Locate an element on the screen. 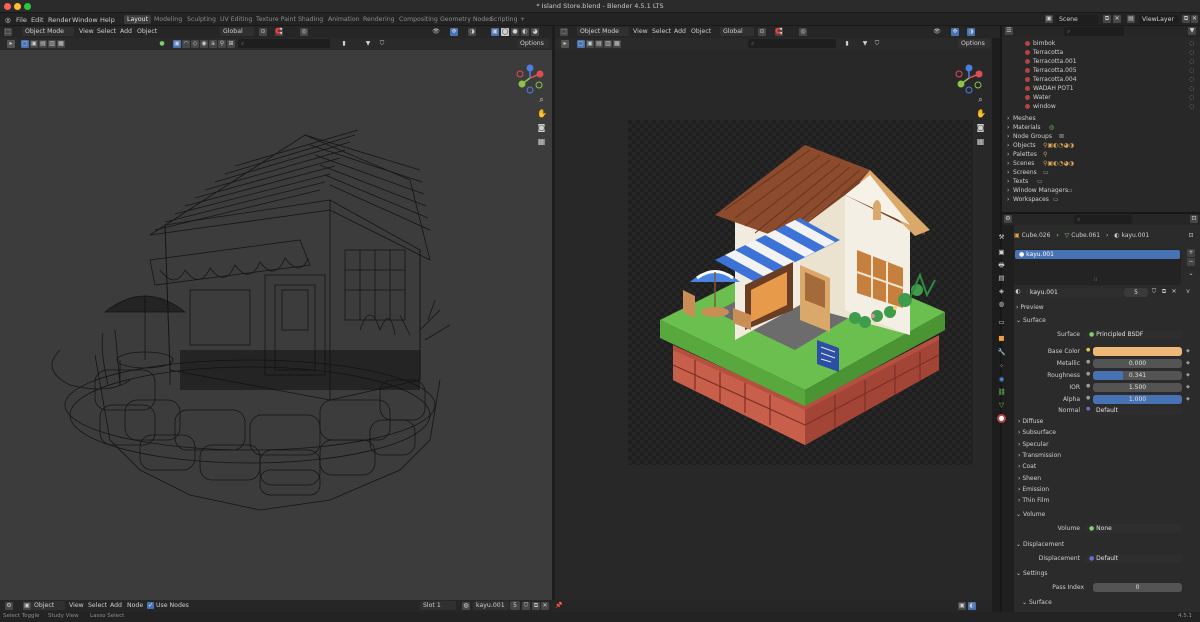  zoom-icon: ⌕ is located at coordinates (980, 99).